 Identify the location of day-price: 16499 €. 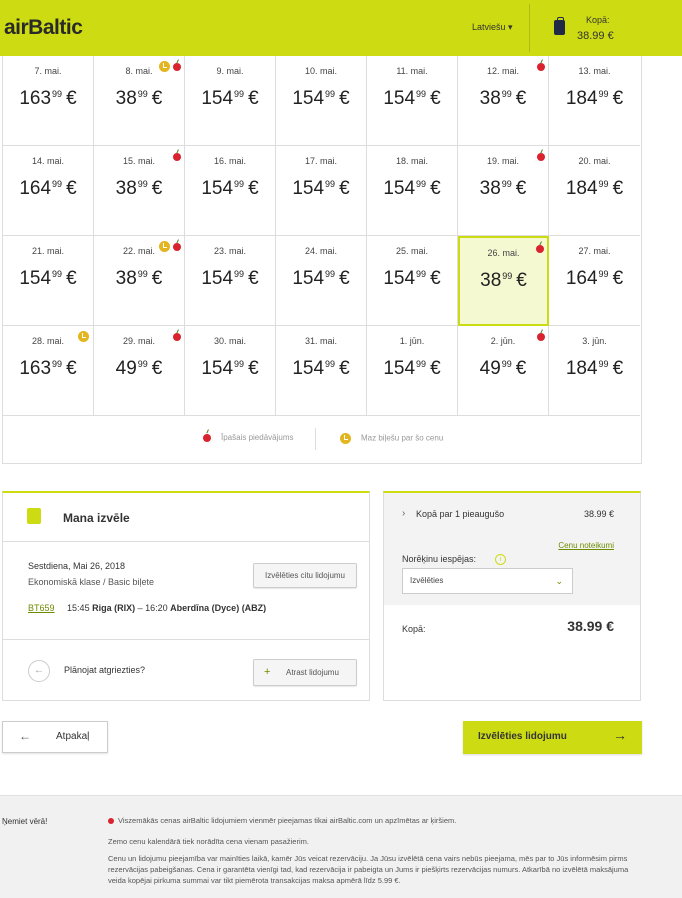
(594, 279).